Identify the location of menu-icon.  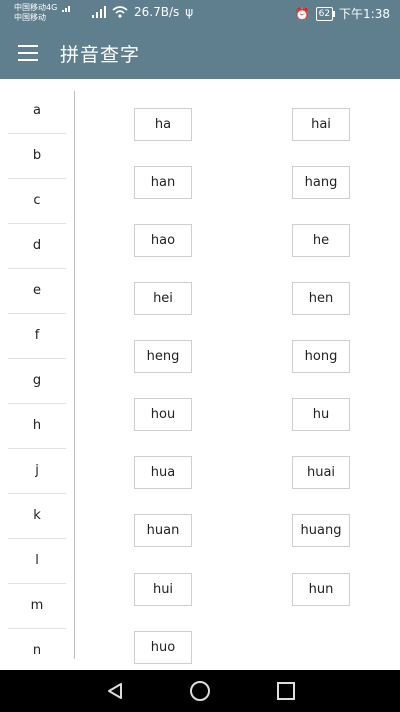
(28, 53).